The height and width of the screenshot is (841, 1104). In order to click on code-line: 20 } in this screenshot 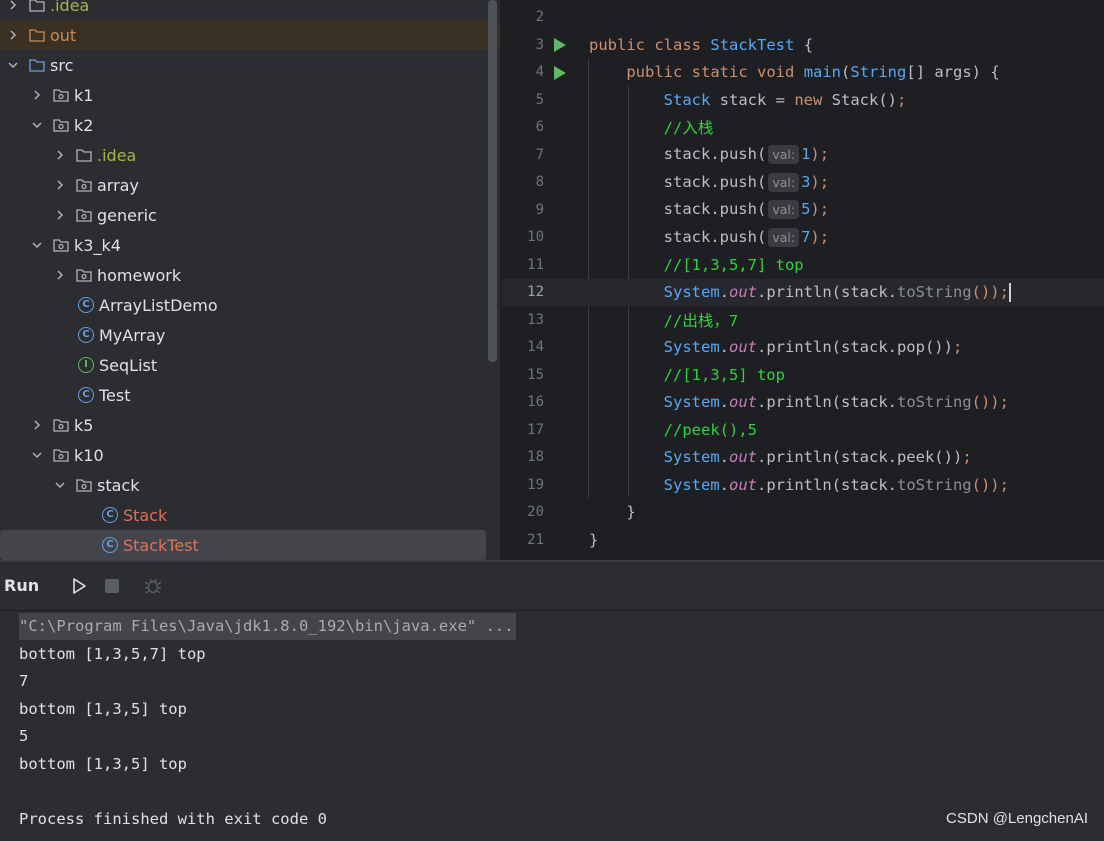, I will do `click(803, 513)`.